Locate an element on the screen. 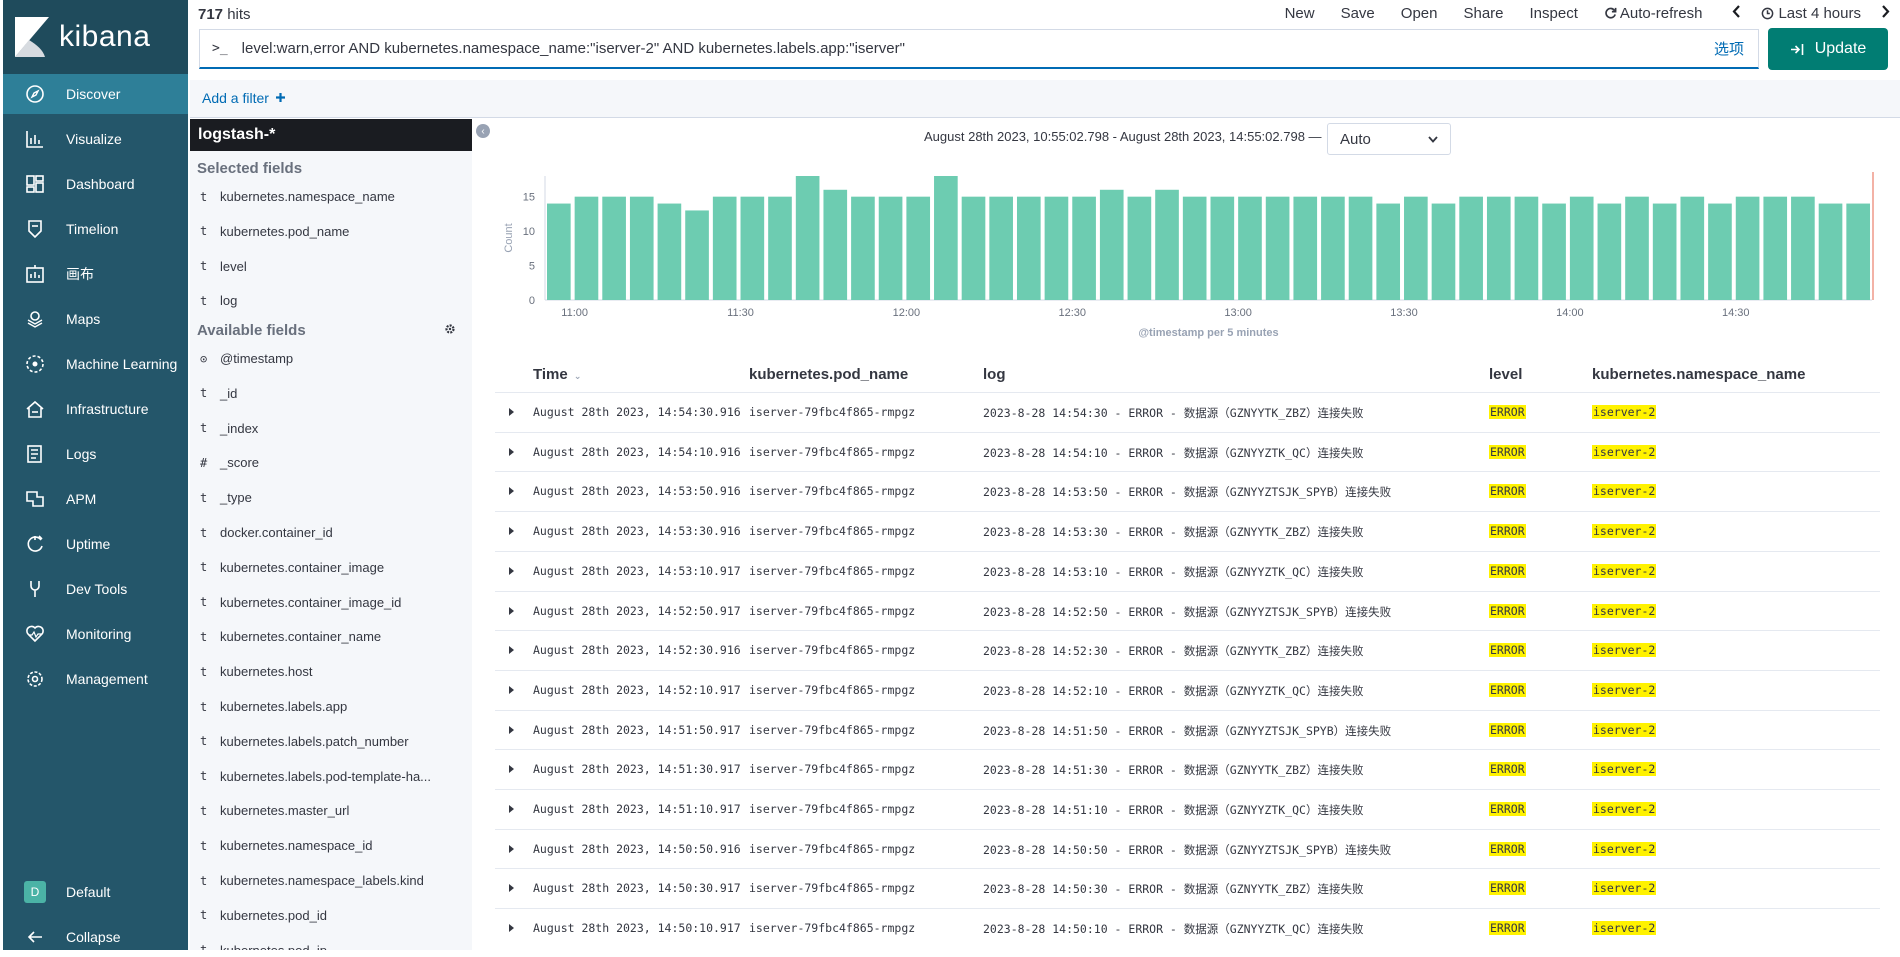 This screenshot has width=1900, height=957. interval-select: Auto is located at coordinates (1389, 139).